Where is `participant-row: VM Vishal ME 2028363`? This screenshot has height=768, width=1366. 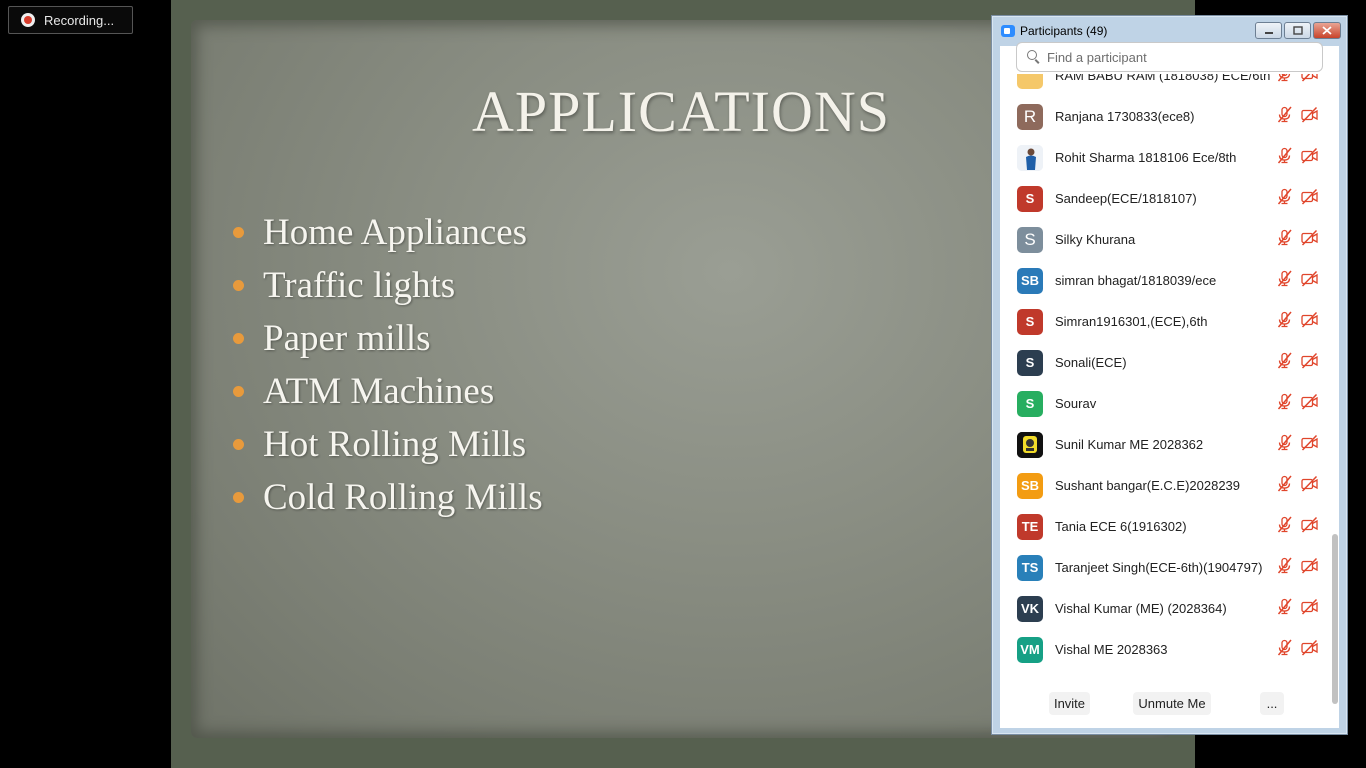
participant-row: VM Vishal ME 2028363 is located at coordinates (1165, 649).